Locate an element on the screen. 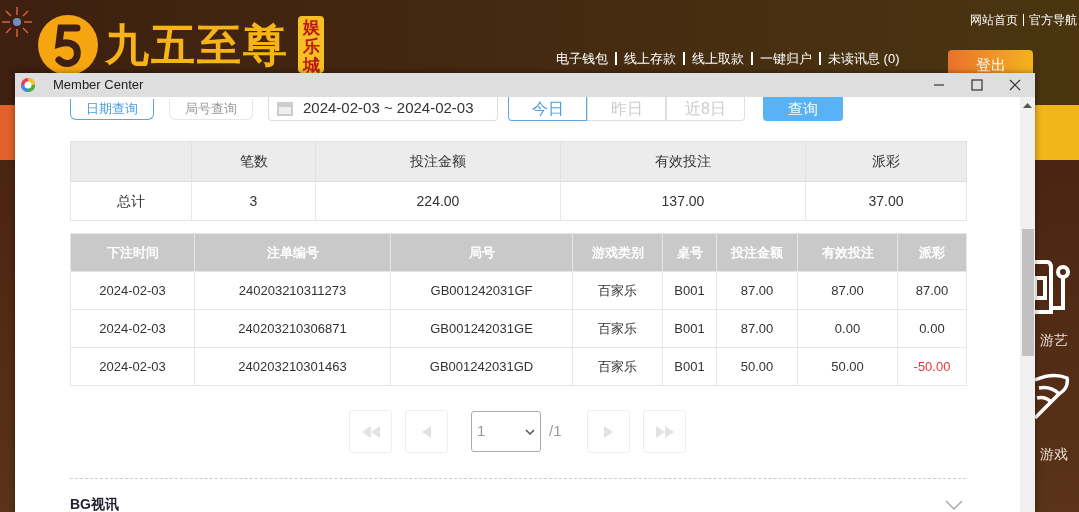 The image size is (1079, 512). close-icon is located at coordinates (1015, 85).